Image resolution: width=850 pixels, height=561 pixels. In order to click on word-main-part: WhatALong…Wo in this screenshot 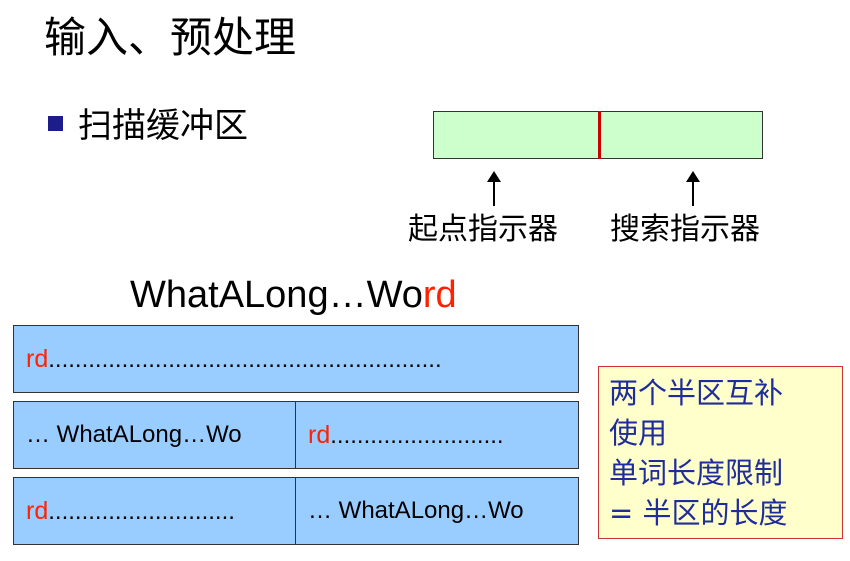, I will do `click(276, 295)`.